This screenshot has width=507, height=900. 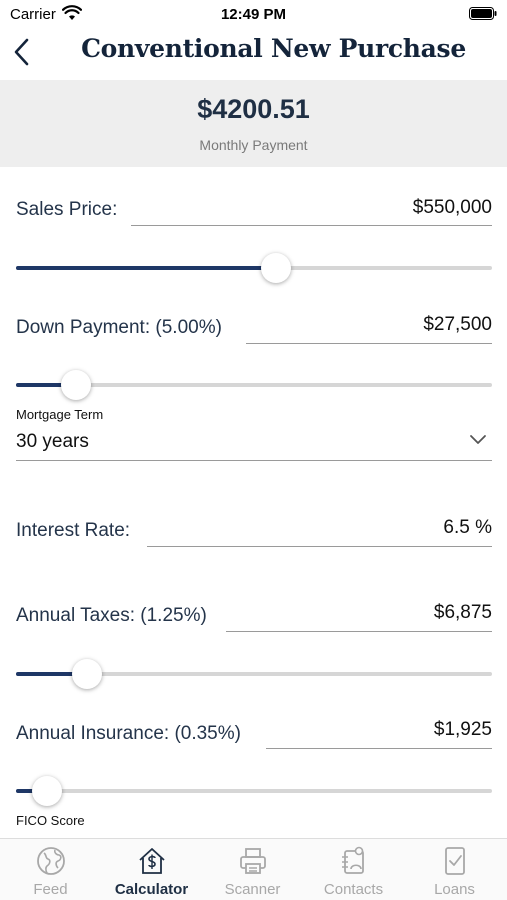 I want to click on tab-contacts: Contacts, so click(x=353, y=869).